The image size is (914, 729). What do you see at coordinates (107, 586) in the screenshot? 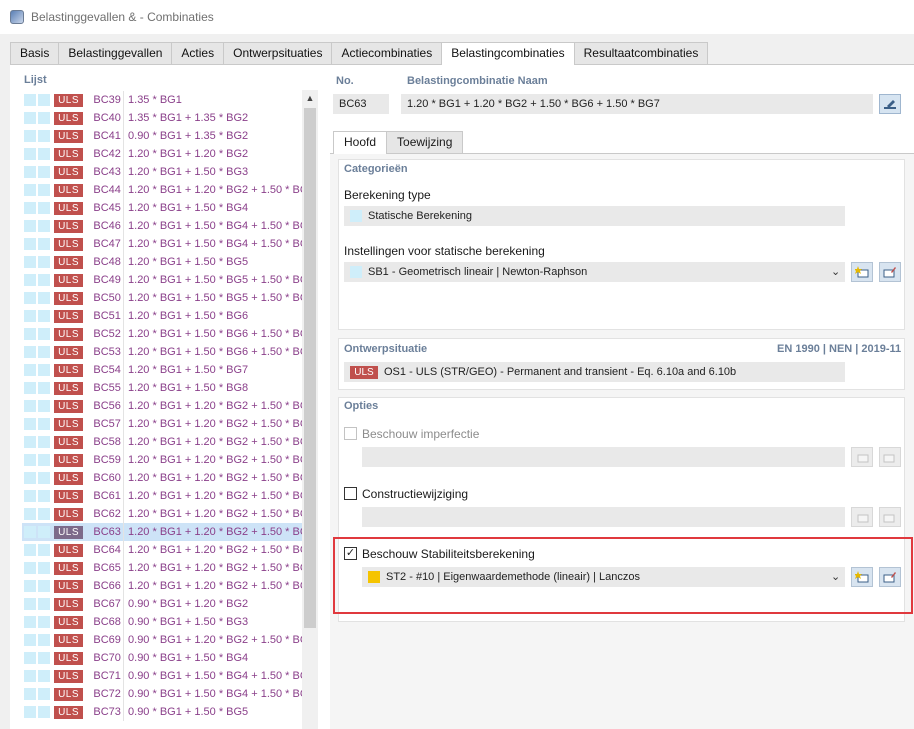
I see `combination-id: BC66` at bounding box center [107, 586].